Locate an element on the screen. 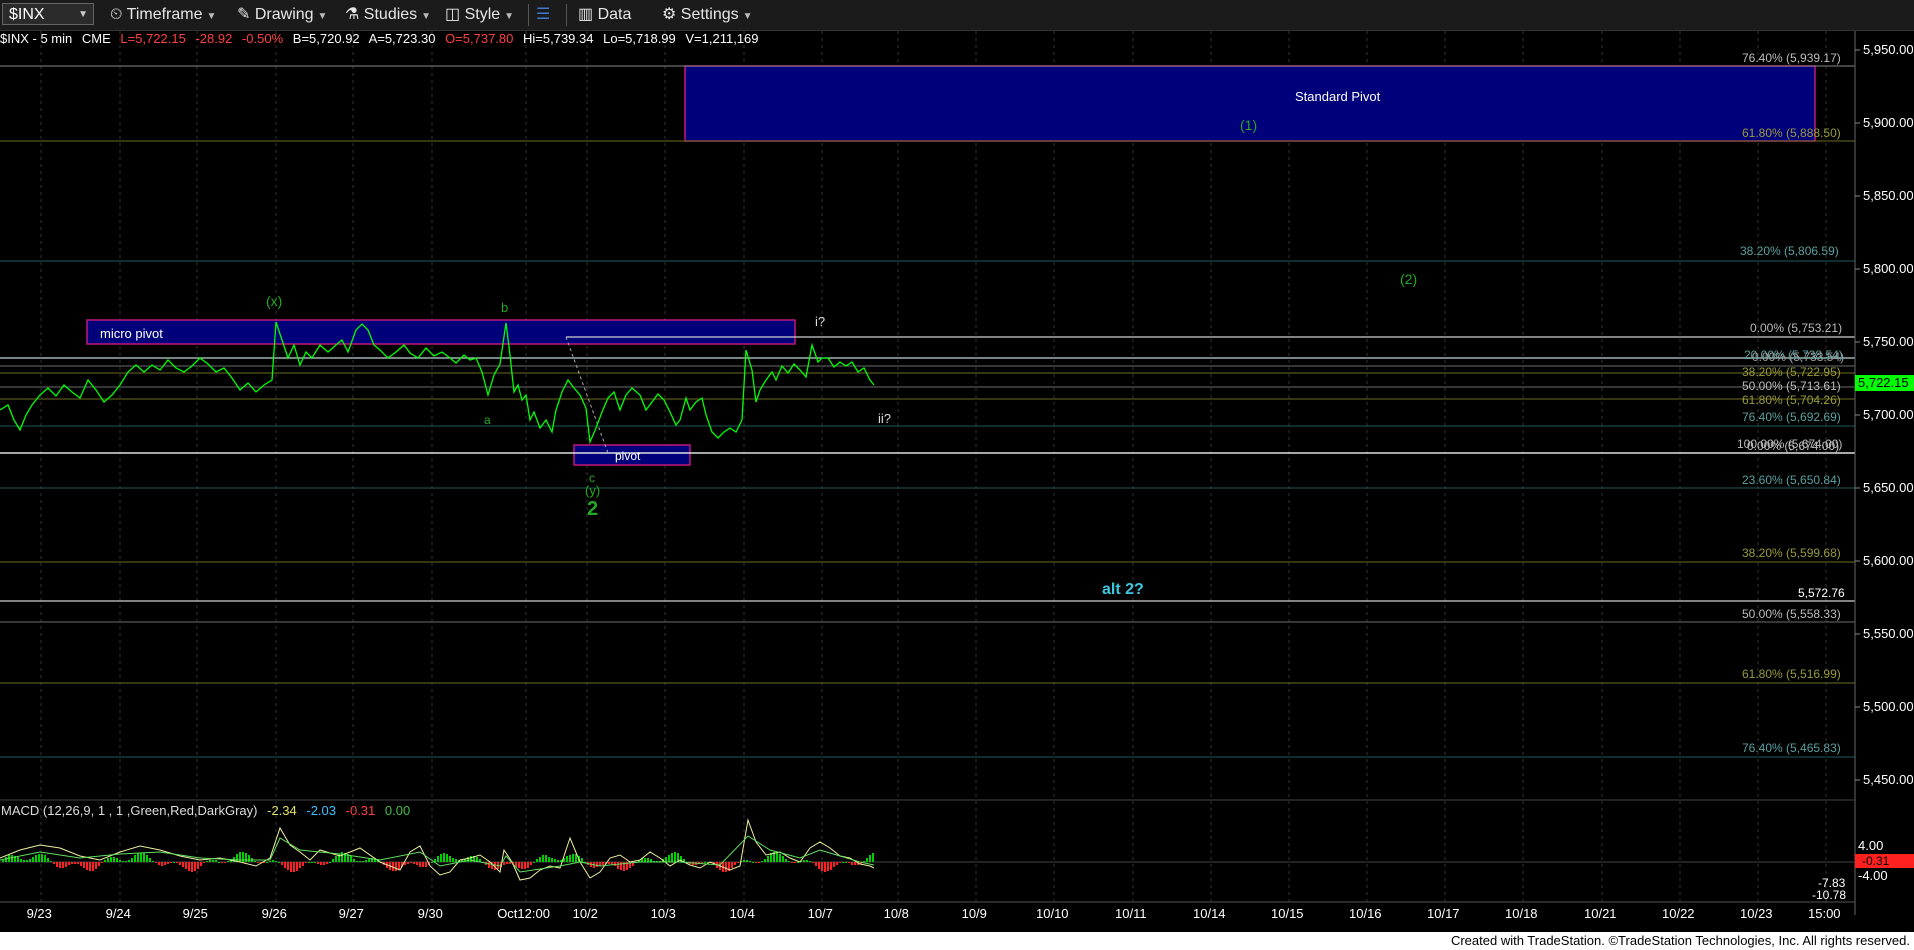 The width and height of the screenshot is (1914, 950). micro-pivot-zone is located at coordinates (441, 332).